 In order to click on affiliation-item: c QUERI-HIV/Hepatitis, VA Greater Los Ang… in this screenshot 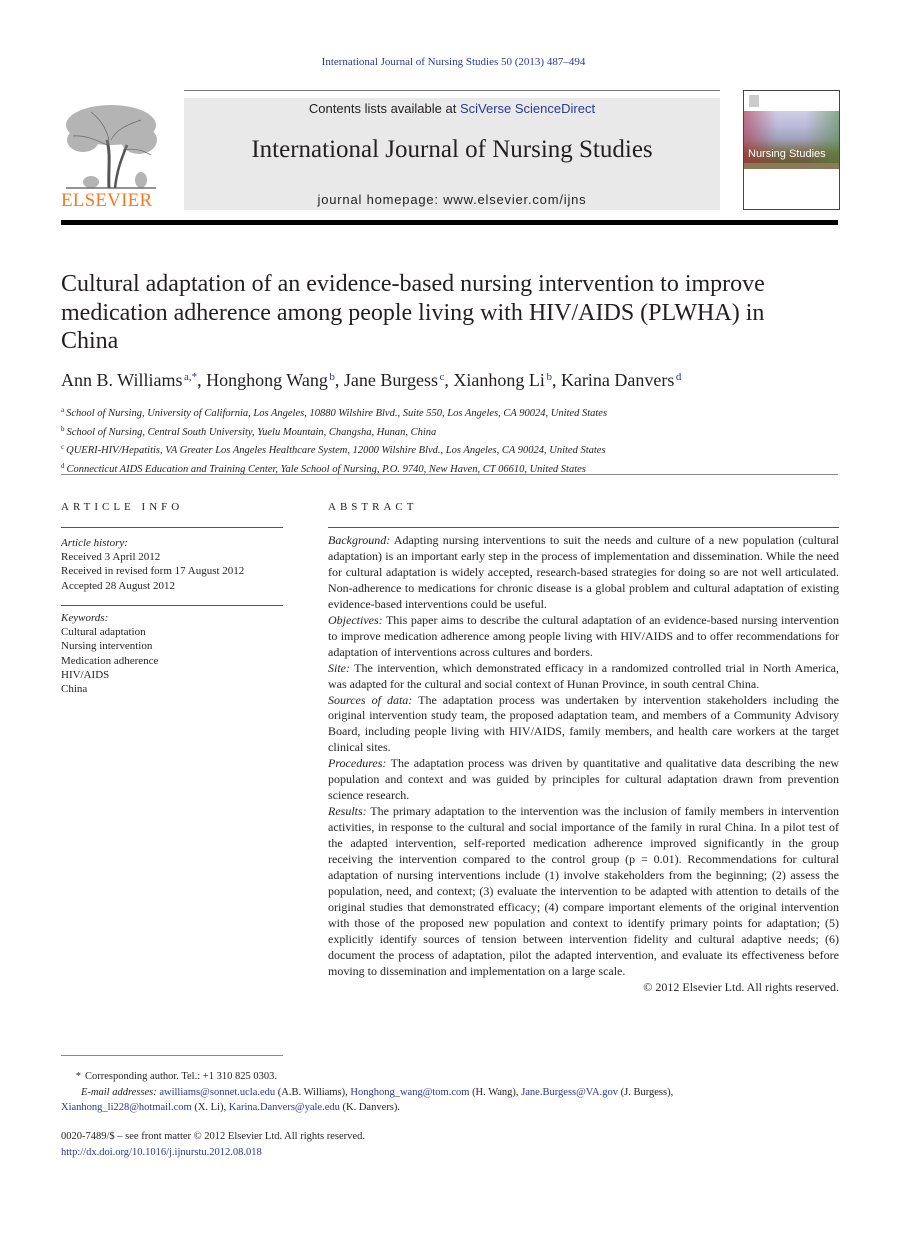, I will do `click(334, 449)`.